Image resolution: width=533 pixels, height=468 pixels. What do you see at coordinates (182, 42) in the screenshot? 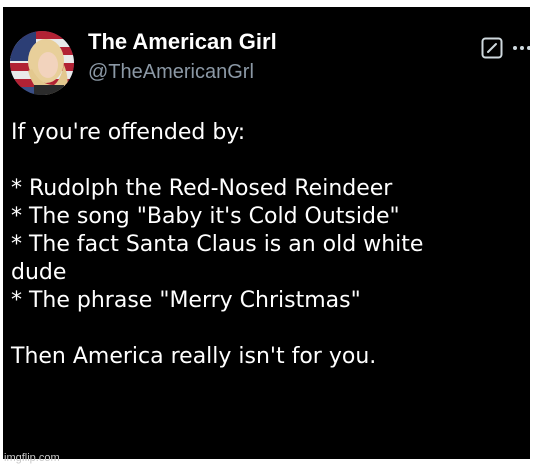
I see `display-name: The American Girl` at bounding box center [182, 42].